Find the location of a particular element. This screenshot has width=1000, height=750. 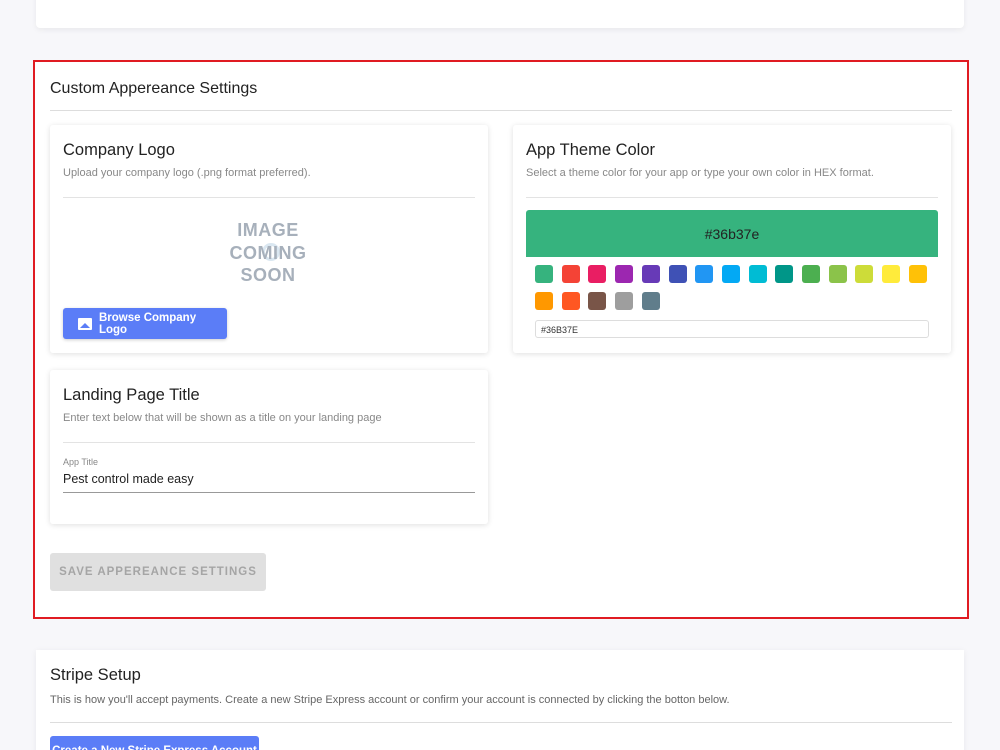

placeholder-line: SOON is located at coordinates (268, 275).